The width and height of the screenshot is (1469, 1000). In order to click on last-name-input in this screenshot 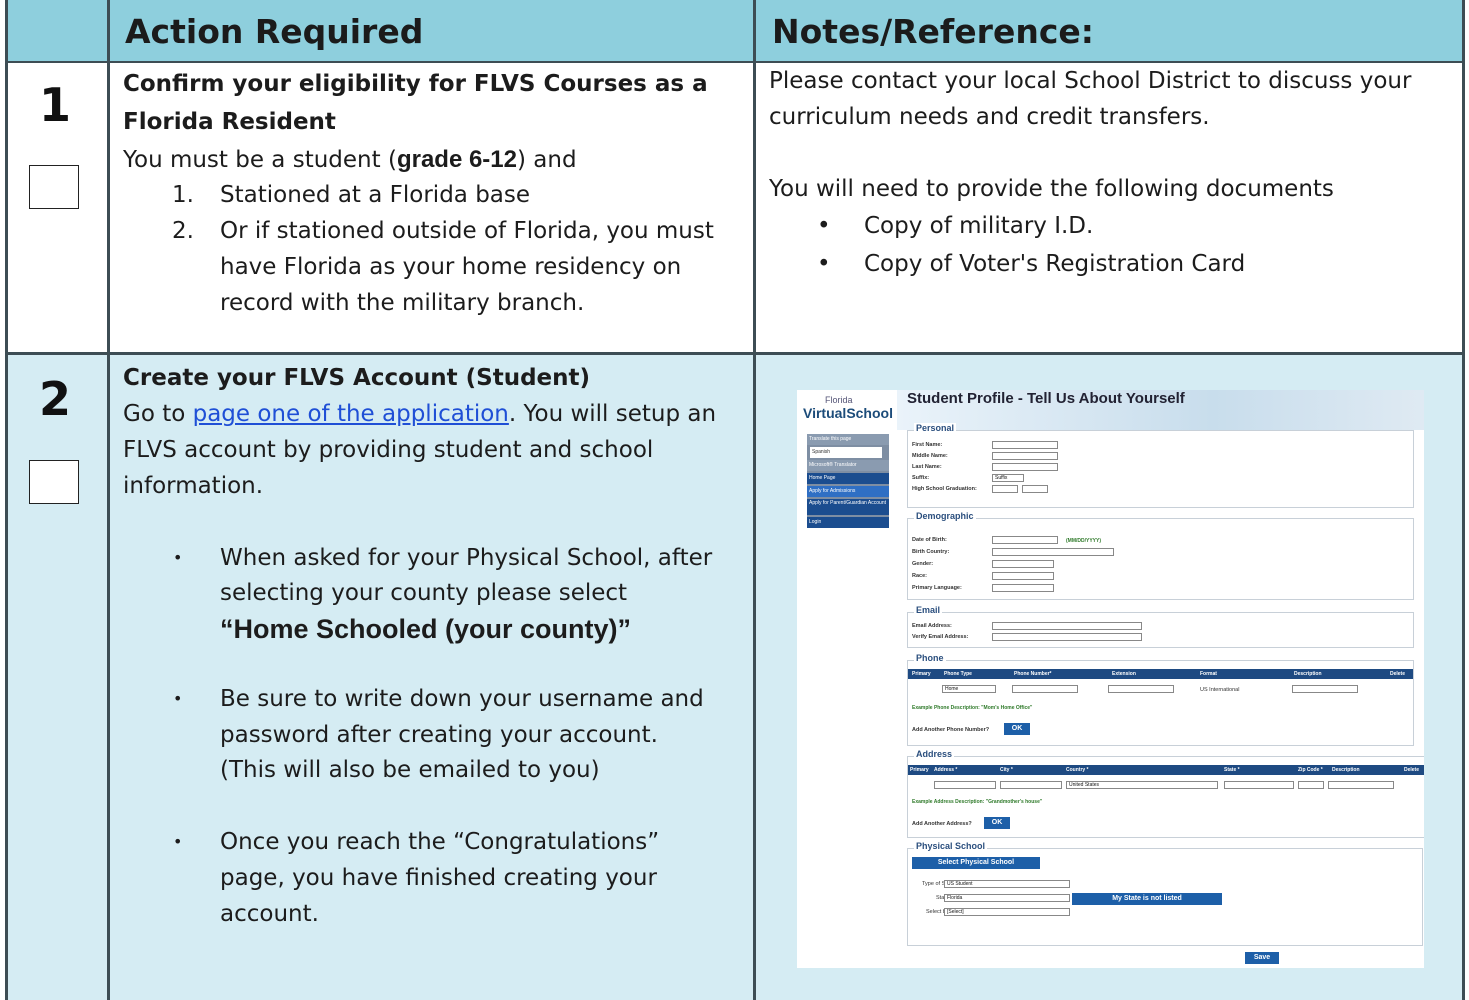, I will do `click(1025, 467)`.